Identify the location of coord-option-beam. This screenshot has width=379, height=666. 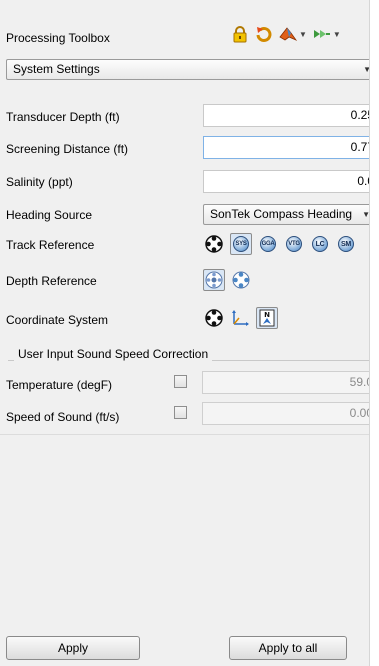
(214, 318).